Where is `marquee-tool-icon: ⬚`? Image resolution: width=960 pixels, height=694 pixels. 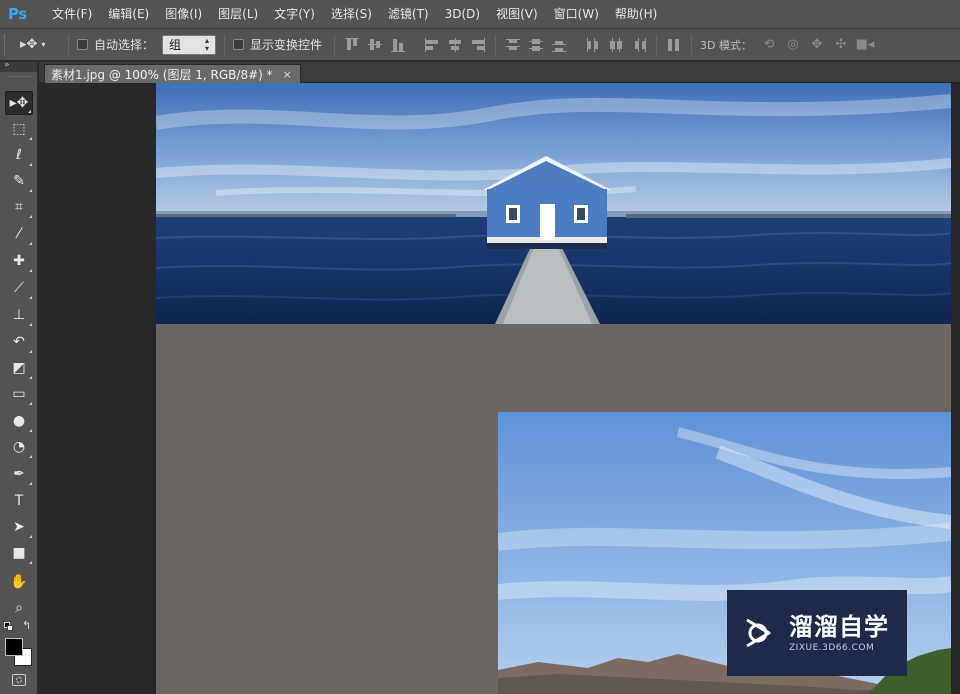
marquee-tool-icon: ⬚ is located at coordinates (19, 129).